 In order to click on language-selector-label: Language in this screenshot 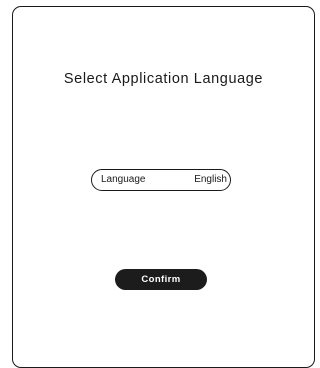, I will do `click(123, 179)`.